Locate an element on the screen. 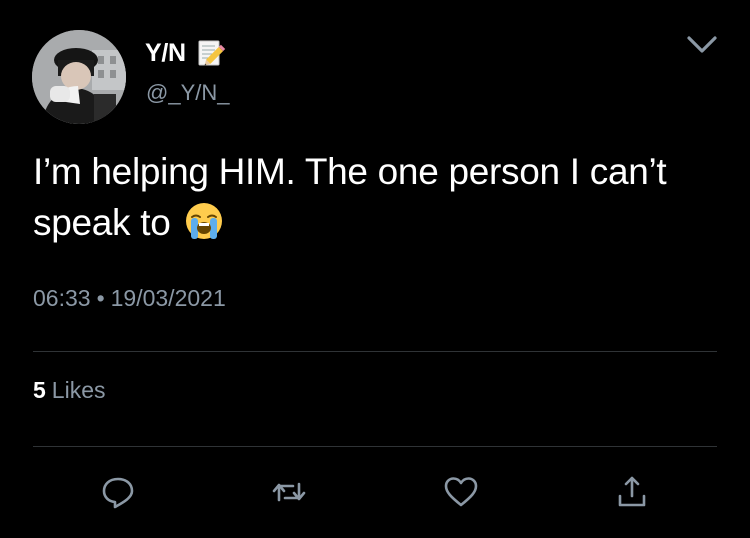  loudly-crying-face-icon is located at coordinates (204, 221).